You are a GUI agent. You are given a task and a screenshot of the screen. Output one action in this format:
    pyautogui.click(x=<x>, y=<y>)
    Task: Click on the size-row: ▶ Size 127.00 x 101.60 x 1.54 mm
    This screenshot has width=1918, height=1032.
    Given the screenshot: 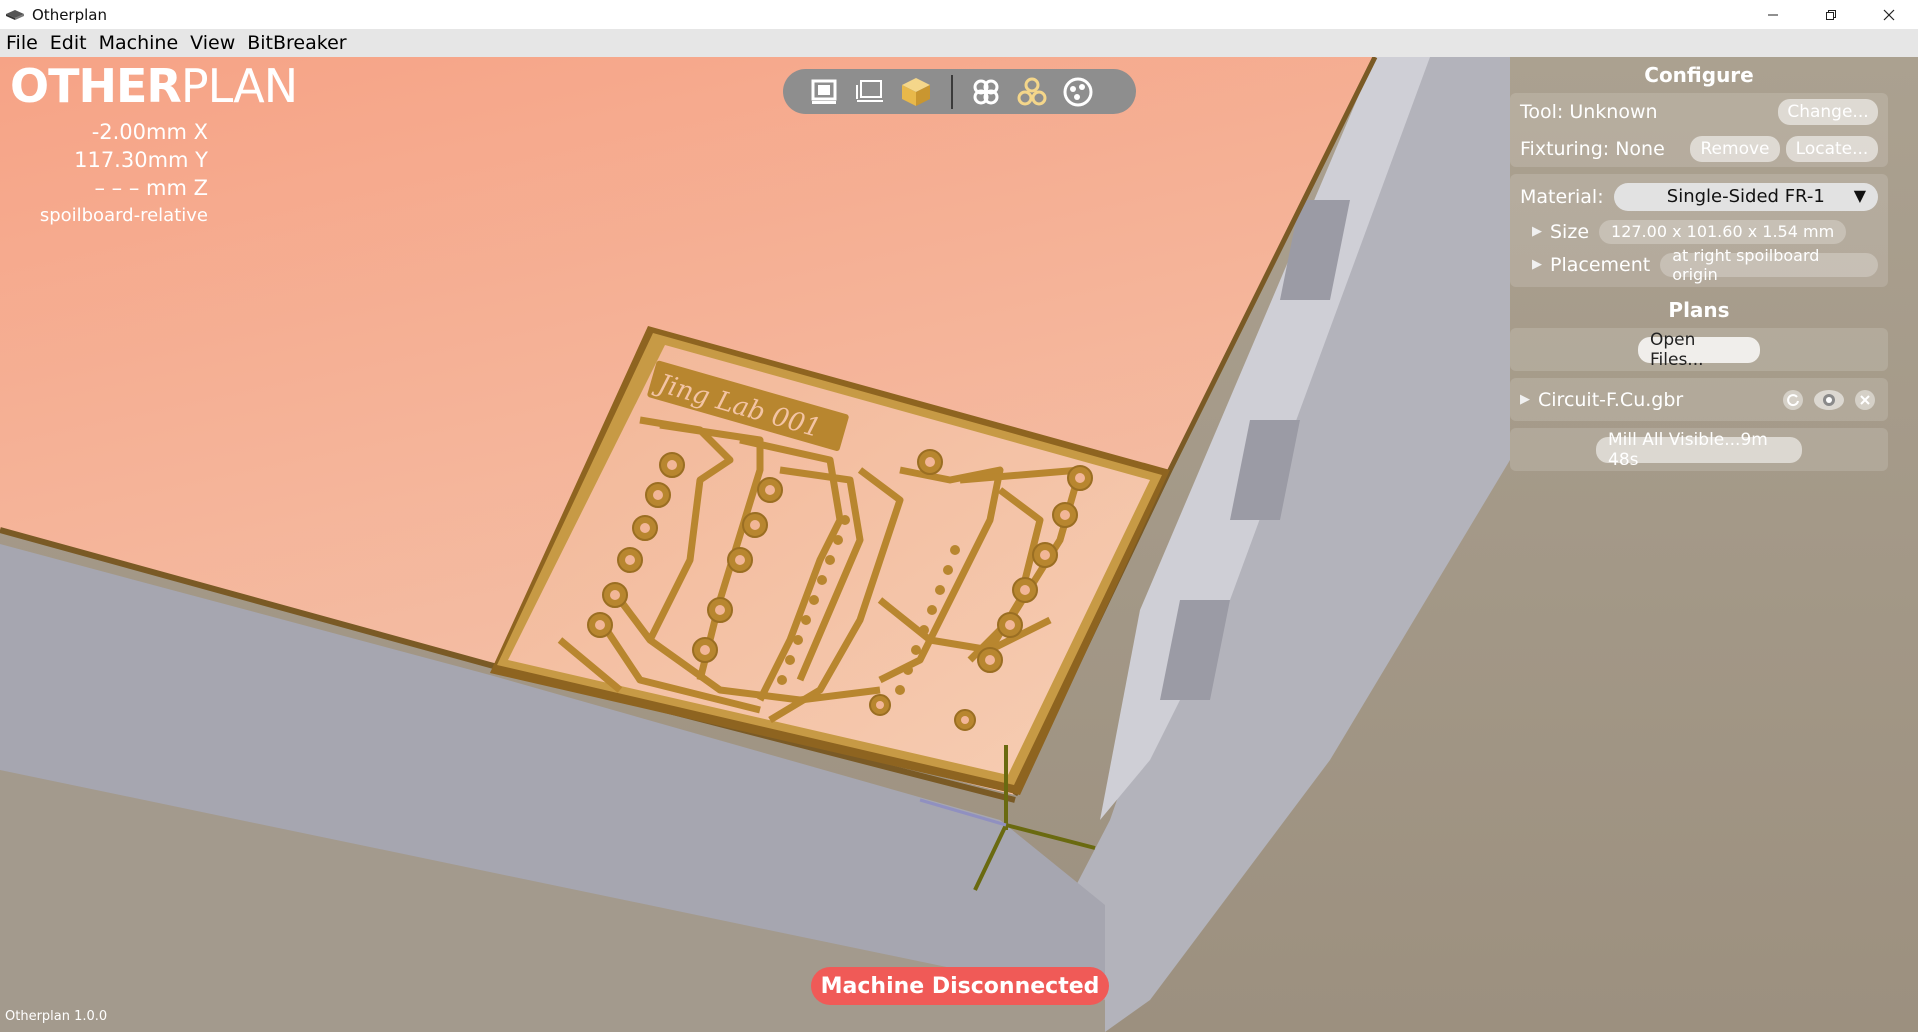 What is the action you would take?
    pyautogui.click(x=1699, y=231)
    